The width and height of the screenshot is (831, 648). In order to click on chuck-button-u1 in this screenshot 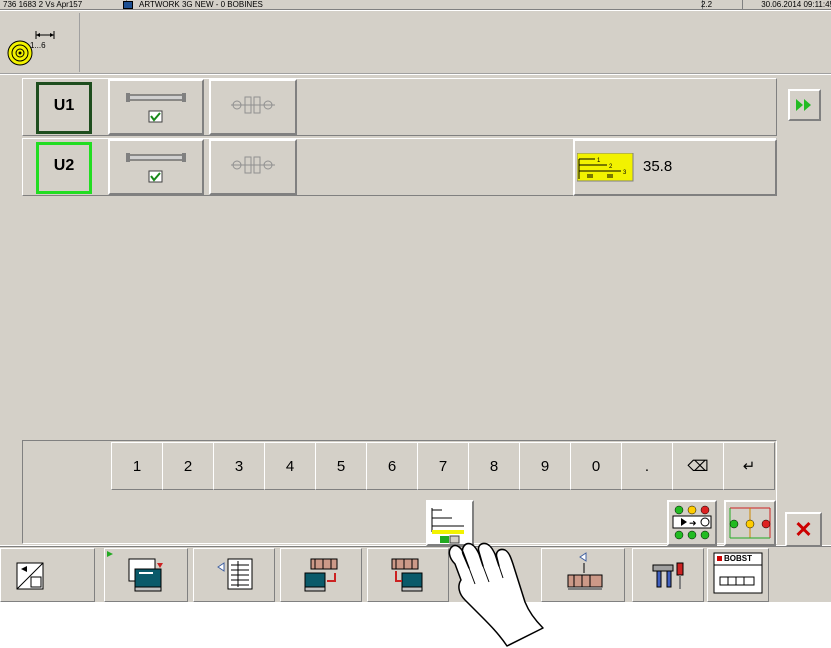, I will do `click(253, 107)`.